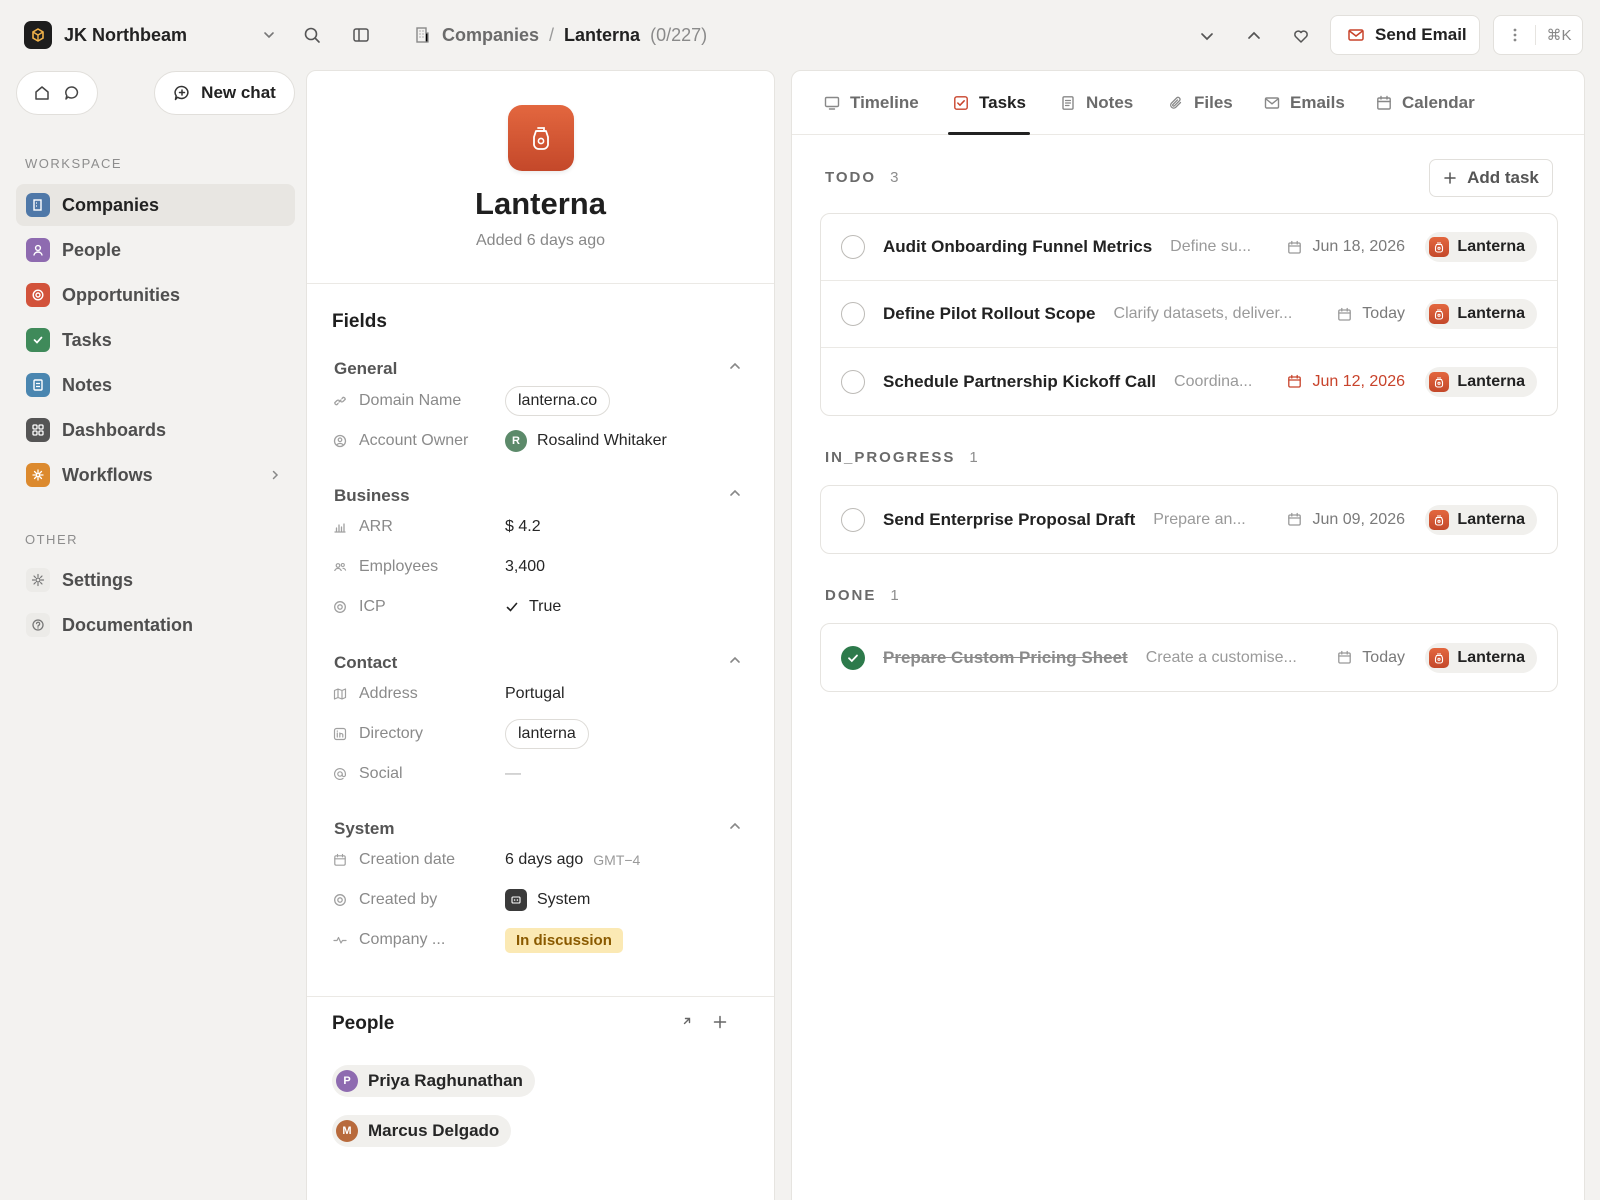  What do you see at coordinates (1207, 36) in the screenshot?
I see `next-record-chevron-down-icon` at bounding box center [1207, 36].